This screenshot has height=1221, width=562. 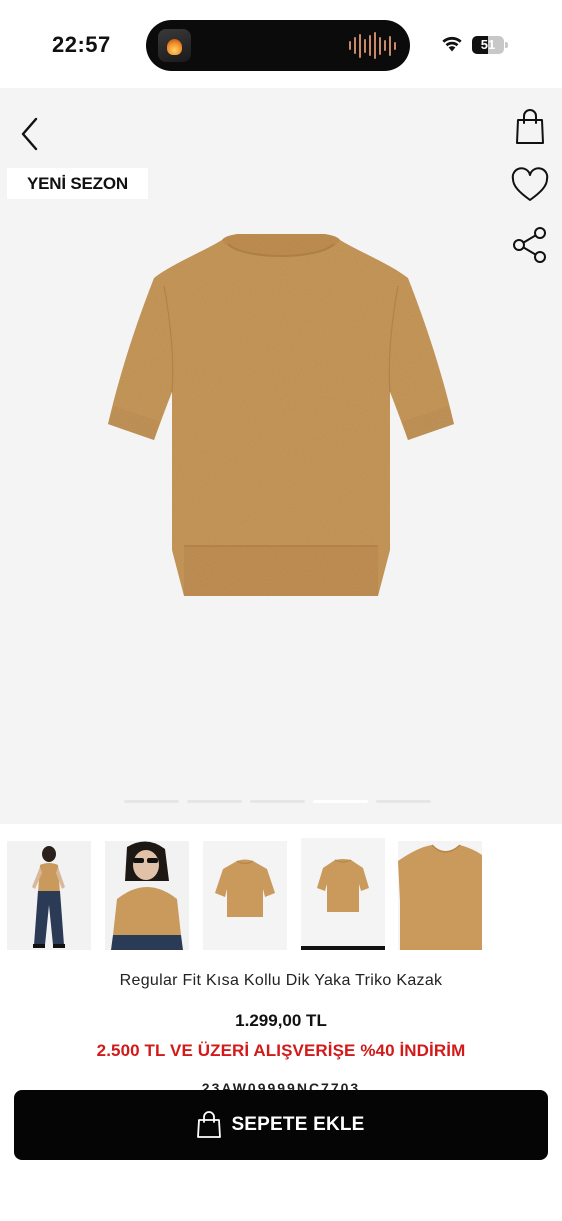 I want to click on thumbnail-back-view, so click(x=343, y=893).